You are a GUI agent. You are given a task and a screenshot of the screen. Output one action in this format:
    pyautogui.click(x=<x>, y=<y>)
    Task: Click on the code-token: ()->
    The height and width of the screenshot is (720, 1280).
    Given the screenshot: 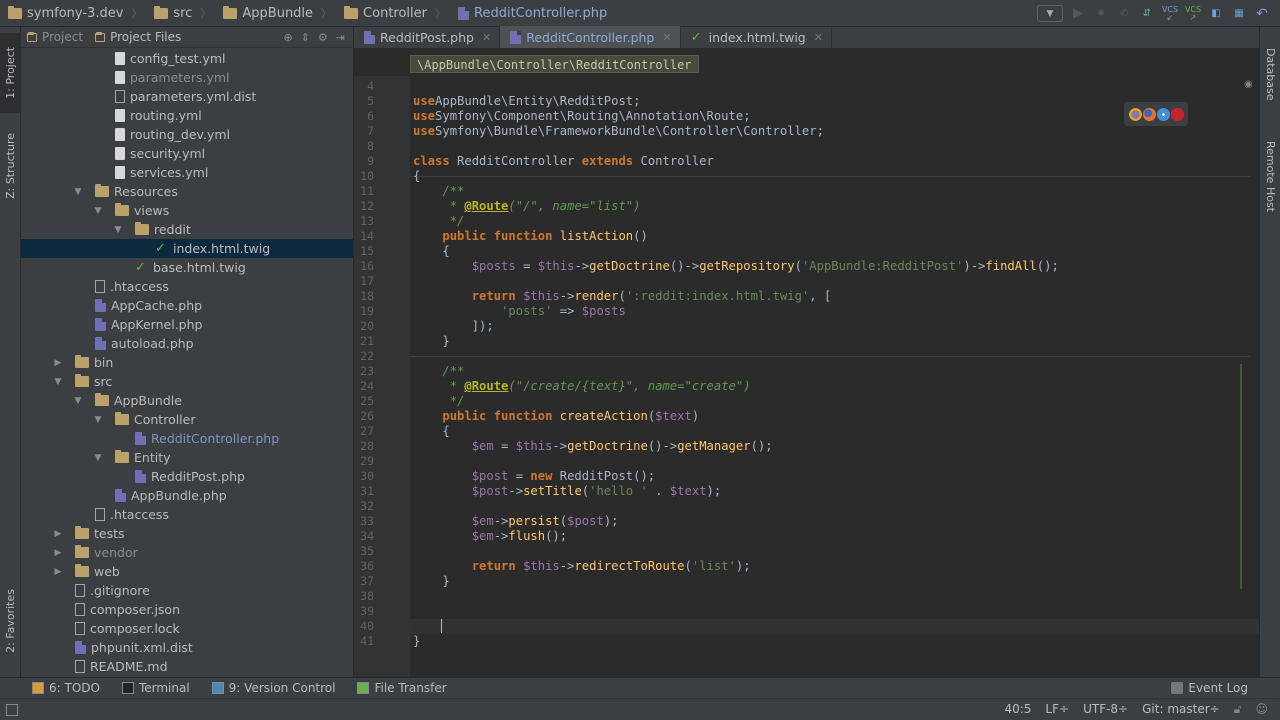 What is the action you would take?
    pyautogui.click(x=684, y=266)
    